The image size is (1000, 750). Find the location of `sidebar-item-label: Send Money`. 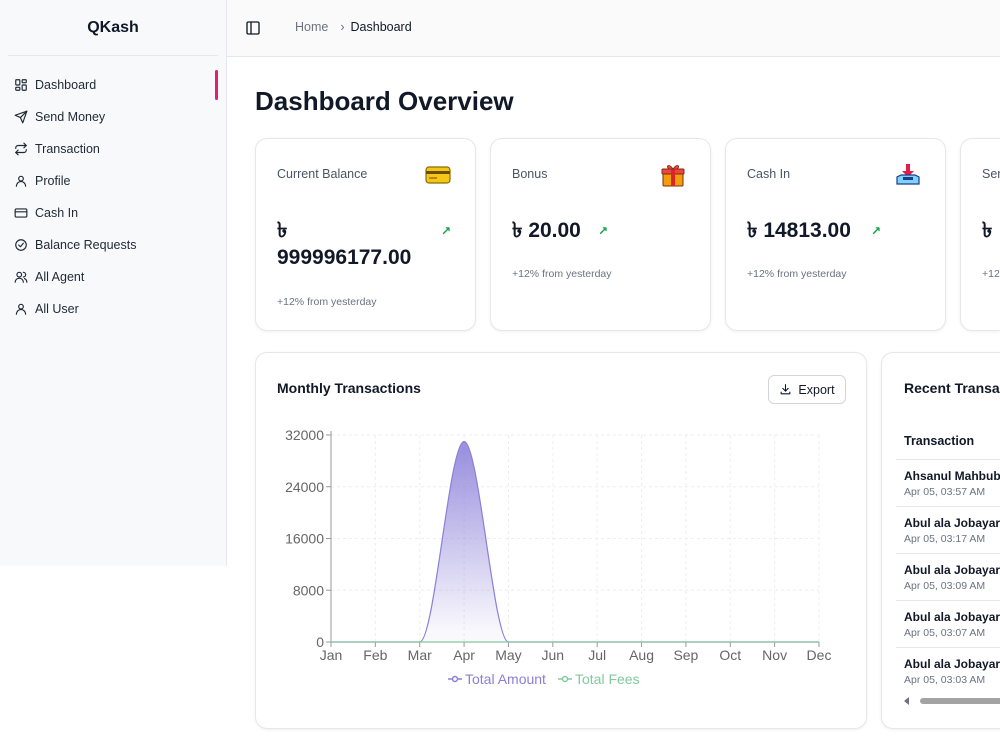

sidebar-item-label: Send Money is located at coordinates (70, 117).